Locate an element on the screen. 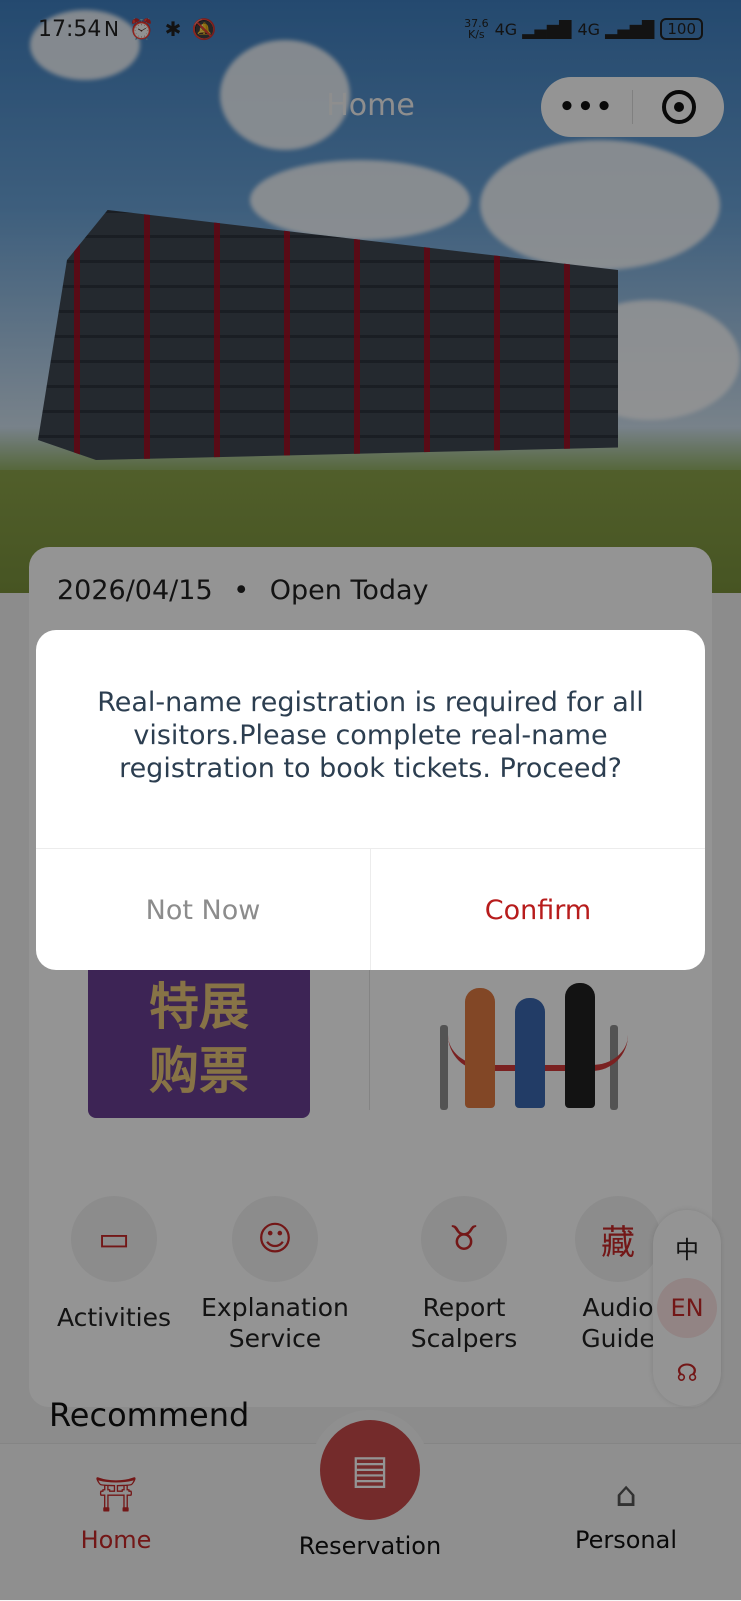 The image size is (741, 1601). not-now-button: Not Now is located at coordinates (203, 909).